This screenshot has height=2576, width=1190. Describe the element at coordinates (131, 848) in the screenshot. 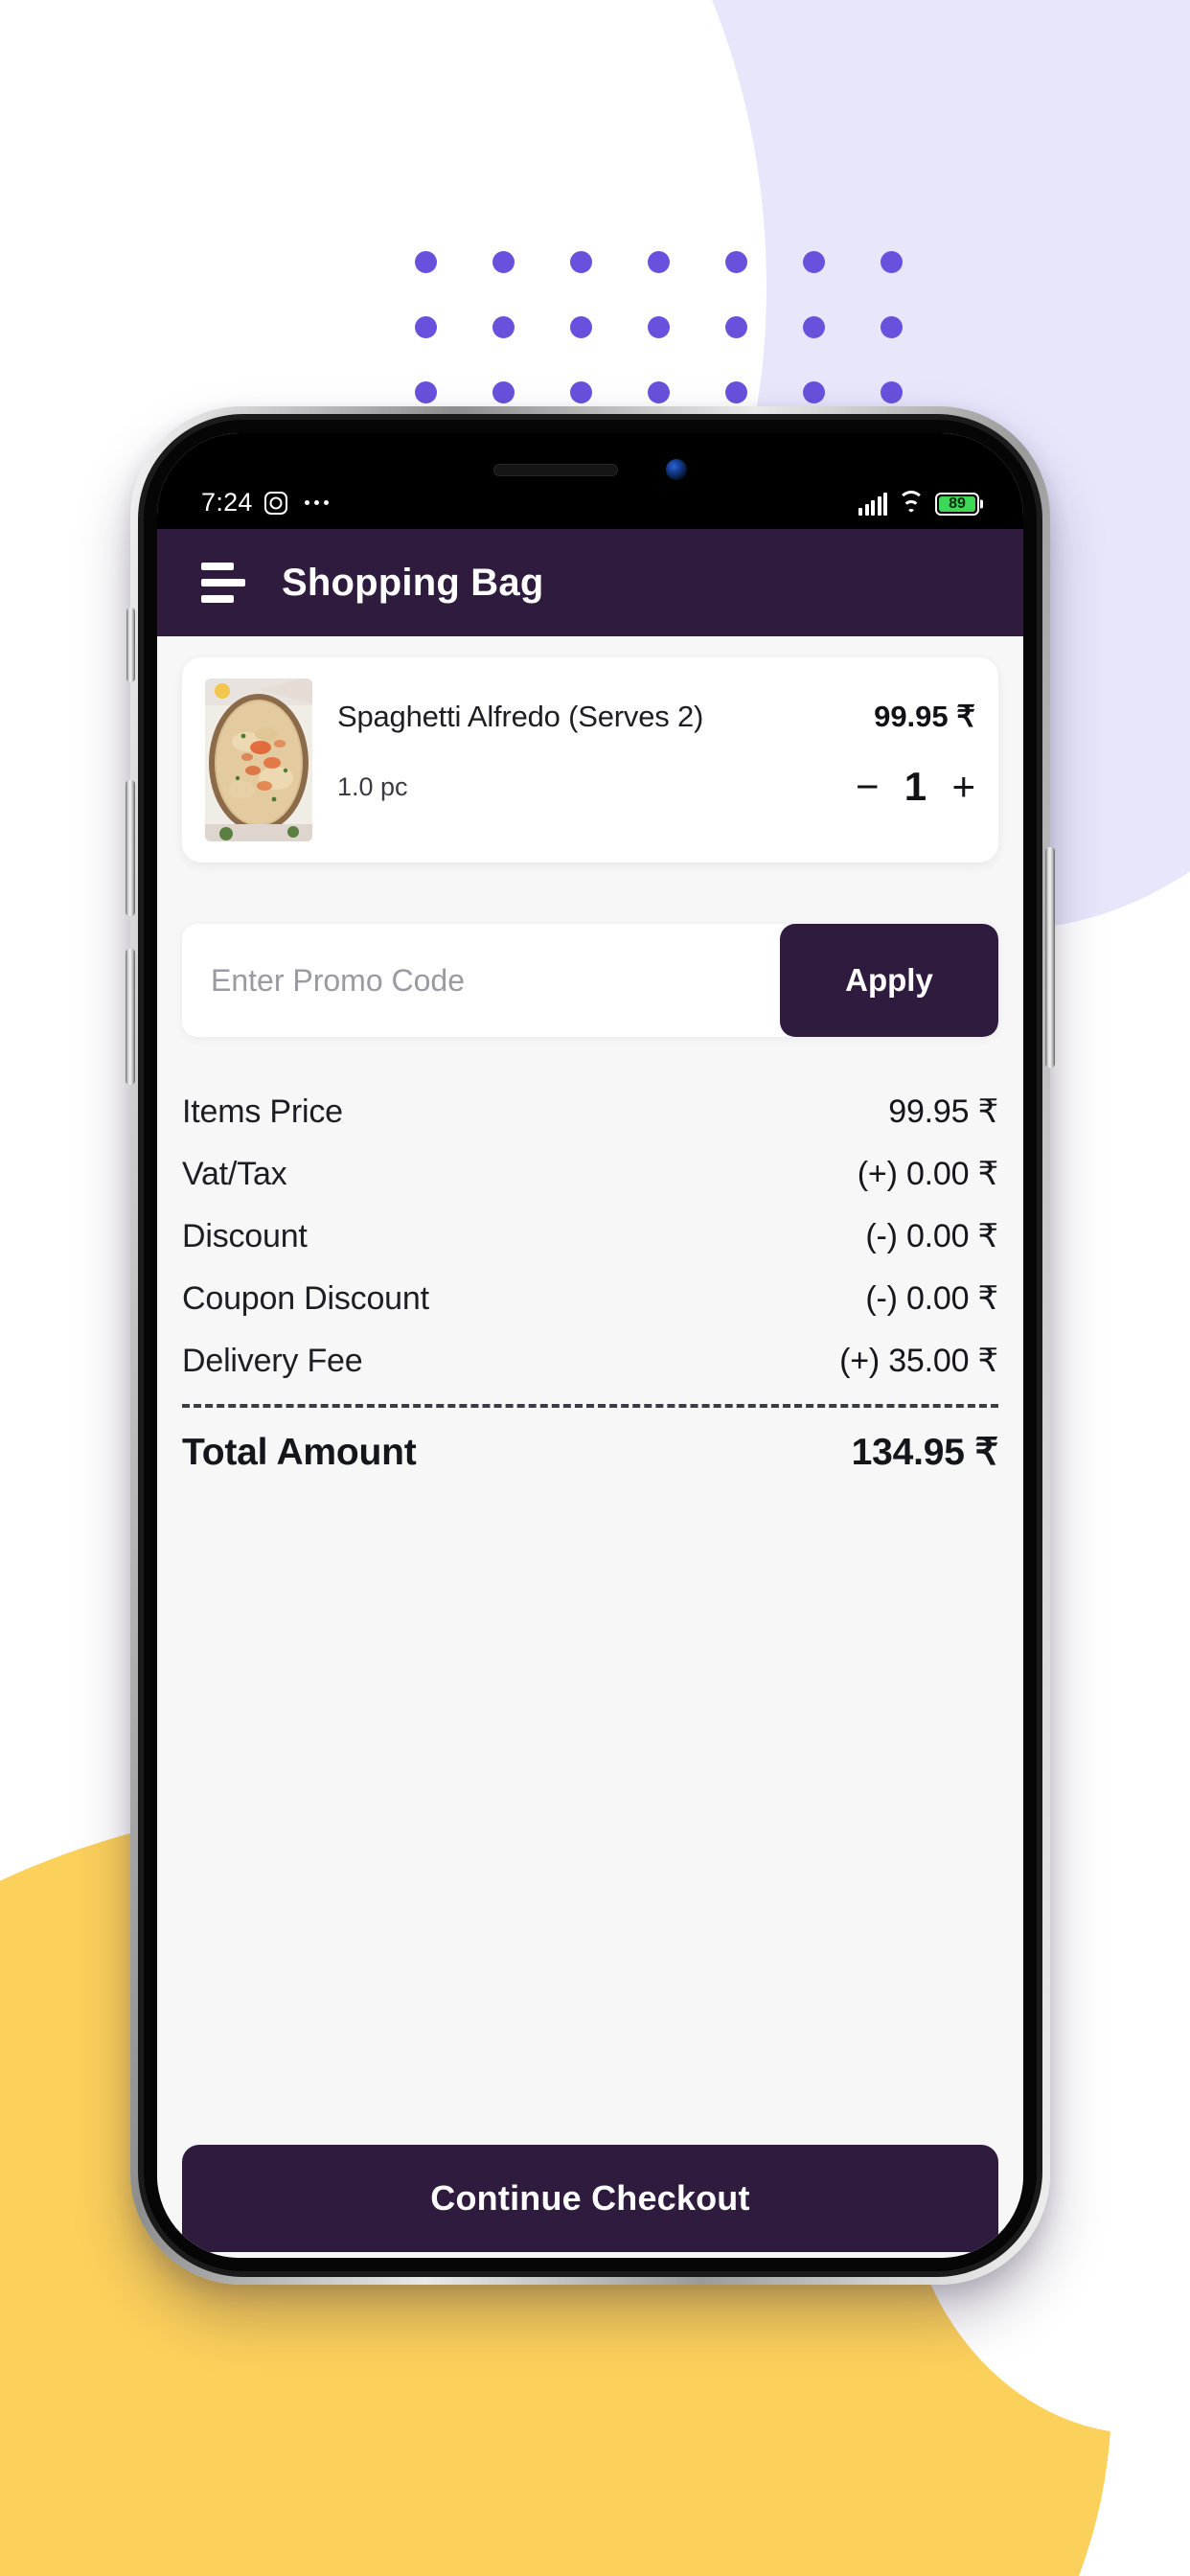

I see `volume-up-button` at that location.